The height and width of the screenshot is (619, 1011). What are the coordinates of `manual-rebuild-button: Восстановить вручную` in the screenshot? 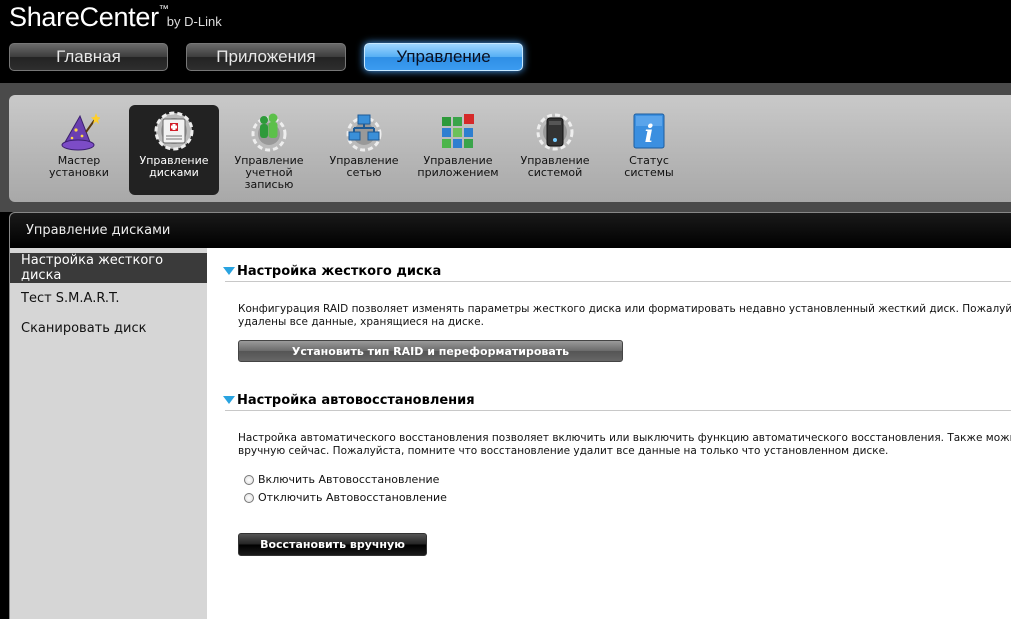 It's located at (332, 544).